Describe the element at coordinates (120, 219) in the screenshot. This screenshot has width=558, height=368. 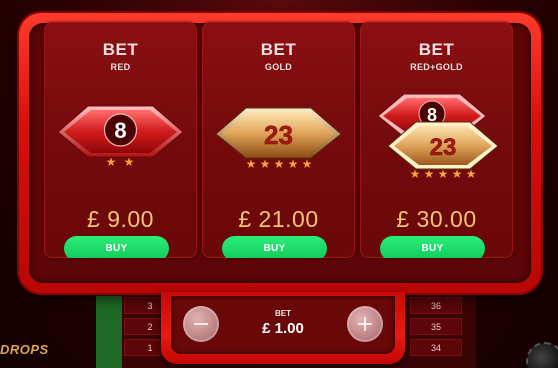
I see `offer-price: £ 9.00` at that location.